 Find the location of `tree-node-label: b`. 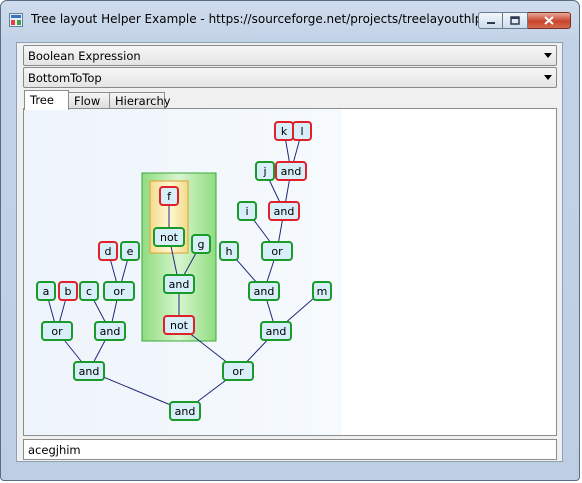

tree-node-label: b is located at coordinates (68, 291).